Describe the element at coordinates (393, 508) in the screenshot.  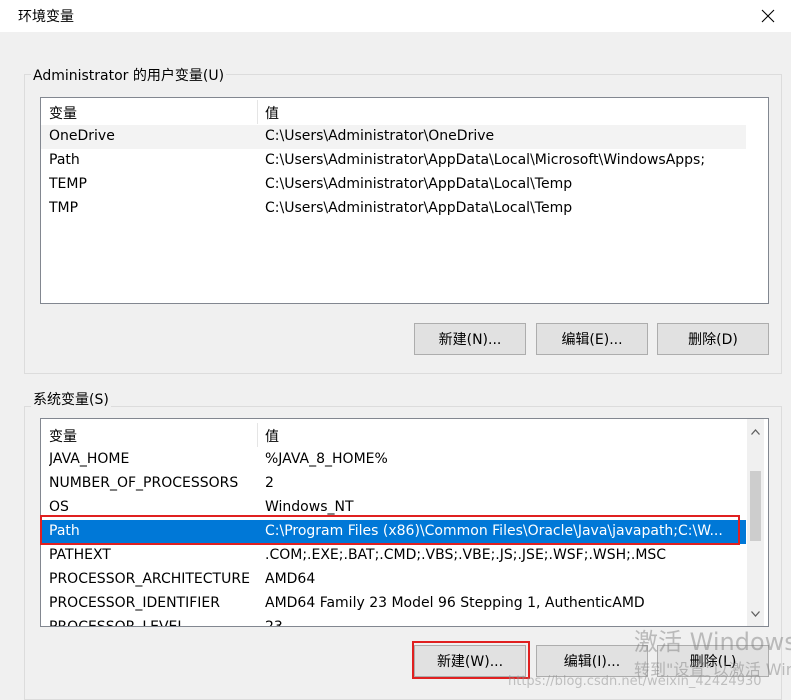
I see `table-row: OS Windows_NT` at that location.